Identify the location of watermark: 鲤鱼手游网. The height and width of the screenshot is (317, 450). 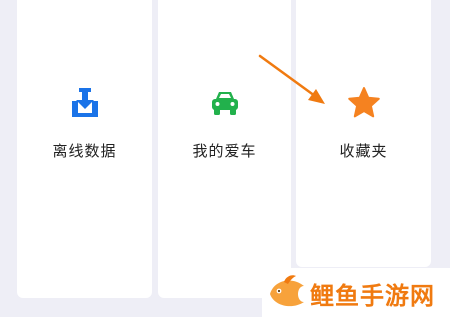
(356, 292).